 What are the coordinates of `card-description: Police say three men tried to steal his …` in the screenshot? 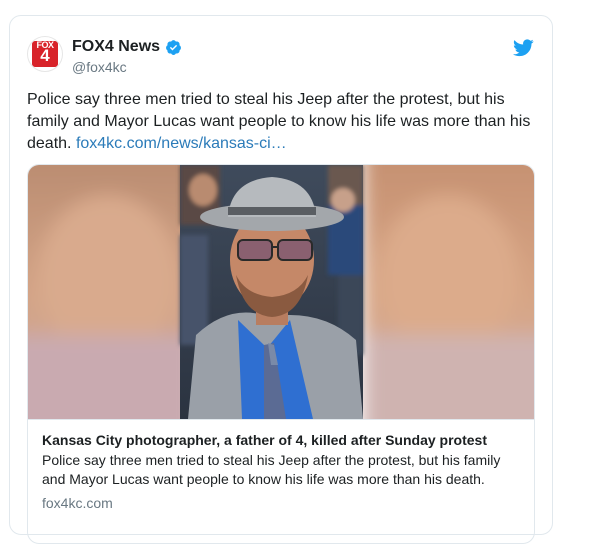 It's located at (271, 469).